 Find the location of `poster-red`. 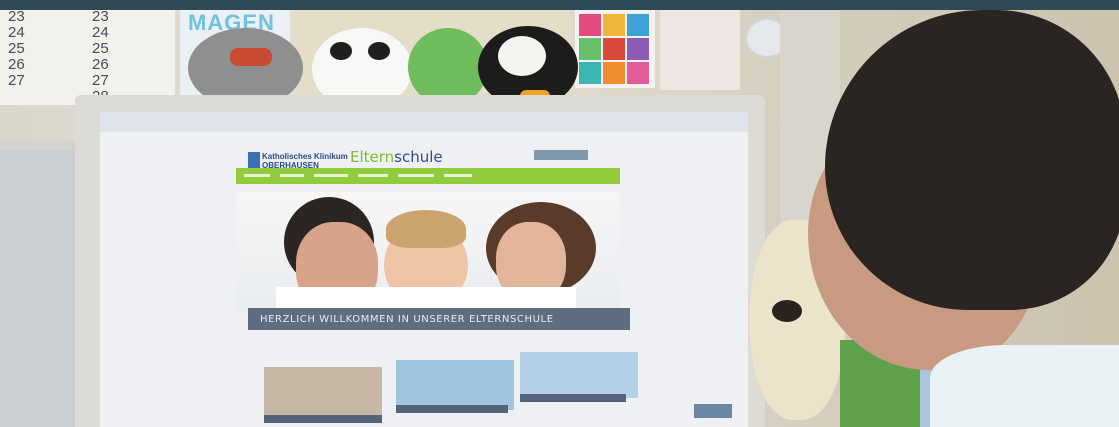

poster-red is located at coordinates (700, 50).